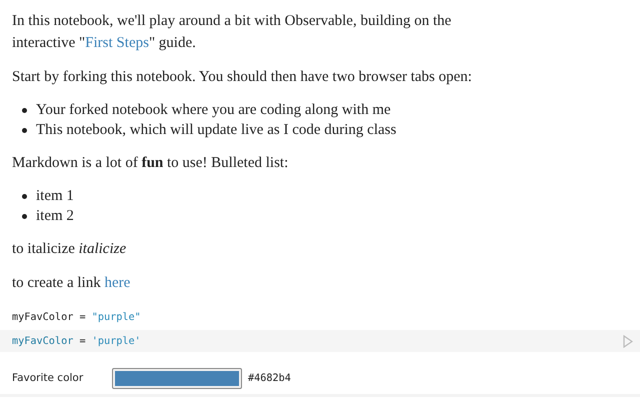 The image size is (640, 400). I want to click on color-value: #4682b4, so click(269, 378).